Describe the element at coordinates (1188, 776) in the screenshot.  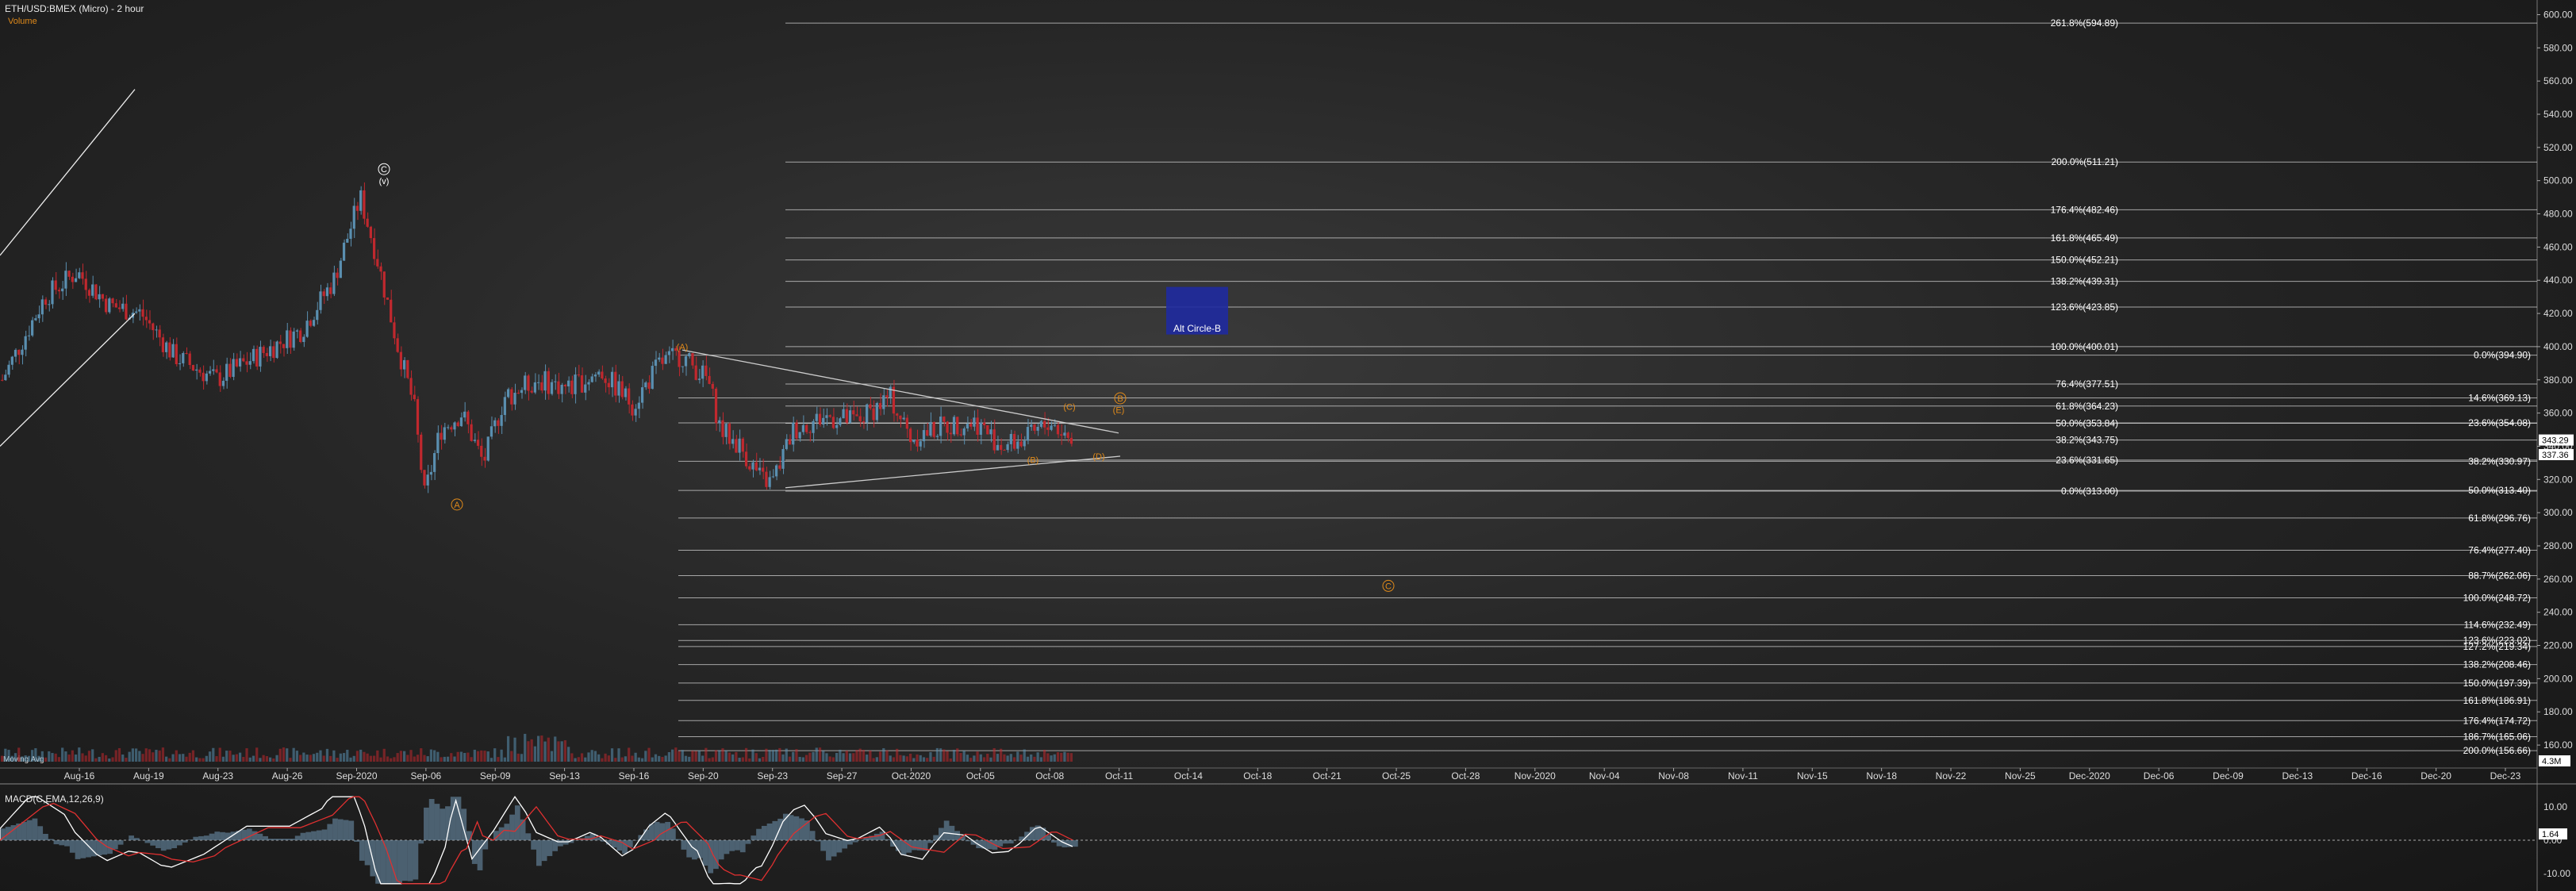
I see `x-tick-label: Oct-14` at that location.